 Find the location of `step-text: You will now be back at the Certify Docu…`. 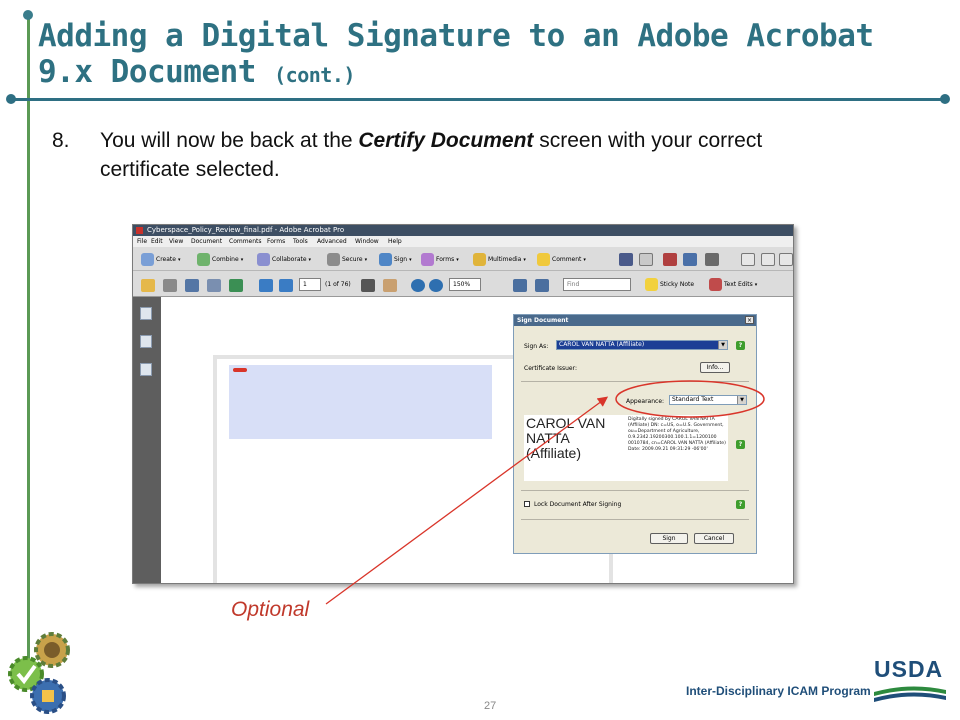

step-text: You will now be back at the Certify Docu… is located at coordinates (436, 155).